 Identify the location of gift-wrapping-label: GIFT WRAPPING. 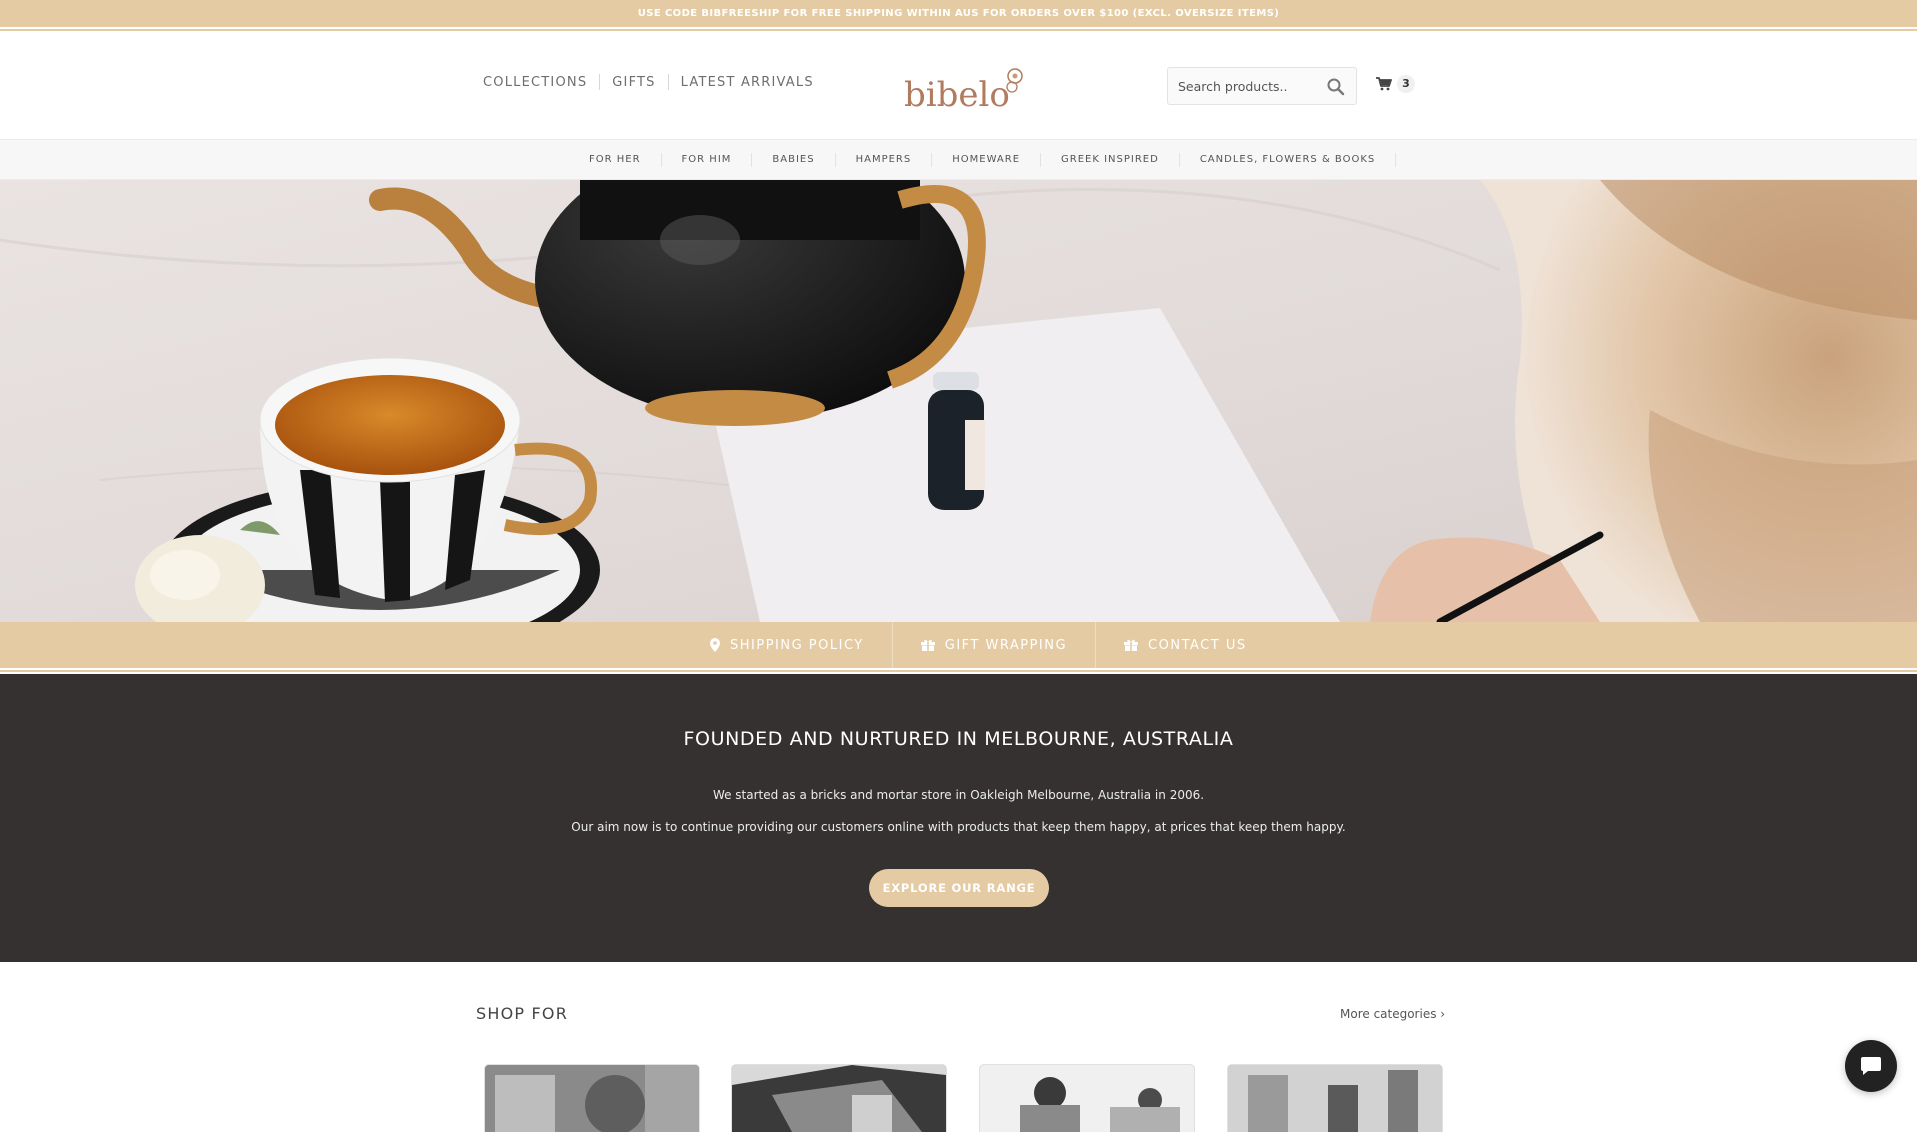
(1006, 645).